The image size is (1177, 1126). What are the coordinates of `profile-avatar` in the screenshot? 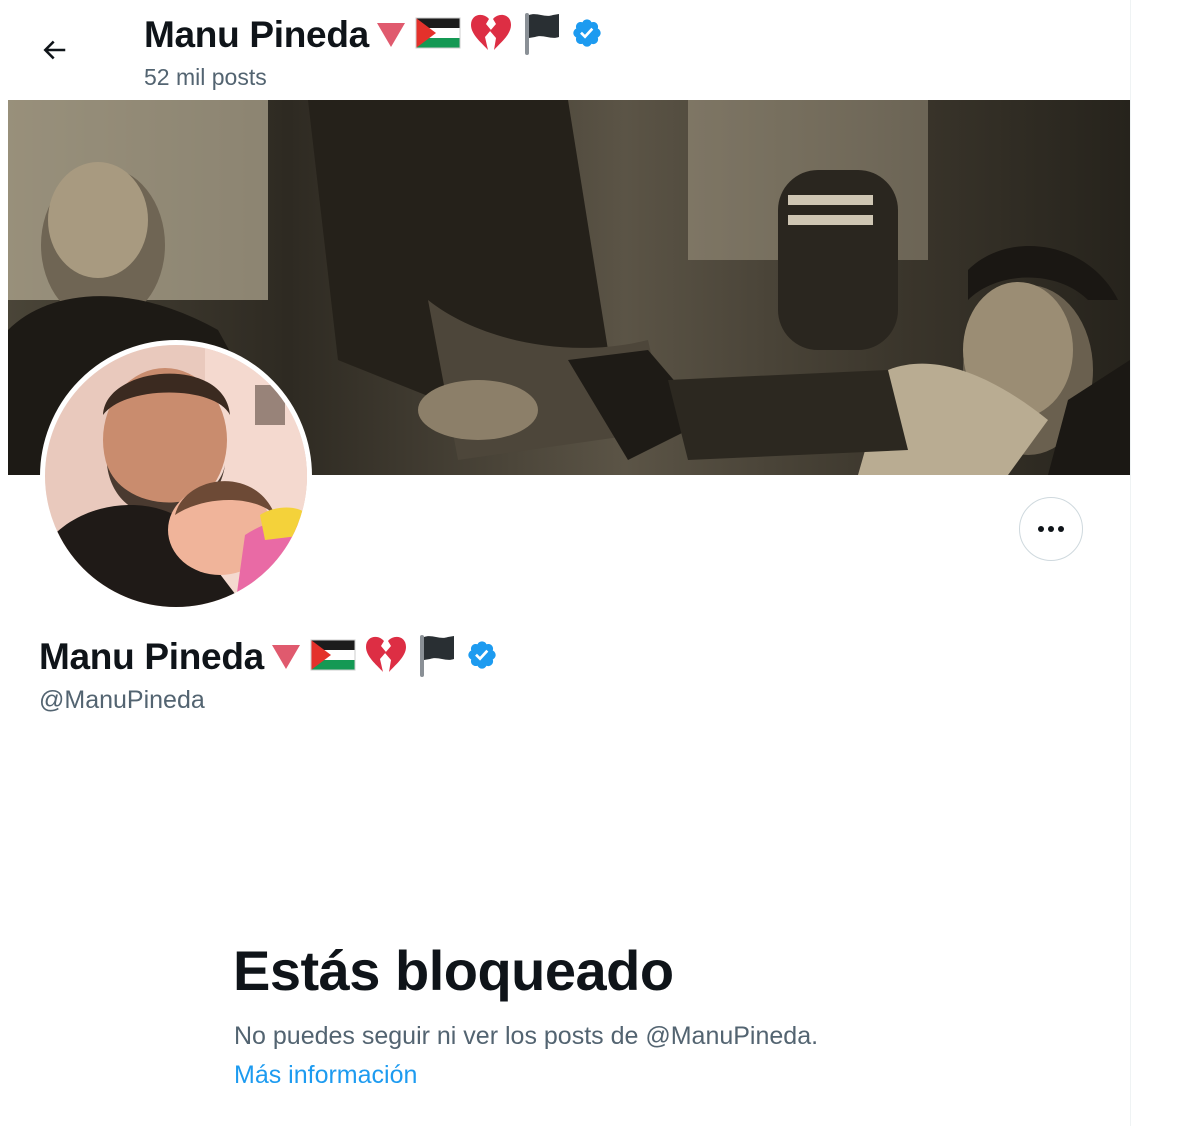 It's located at (176, 476).